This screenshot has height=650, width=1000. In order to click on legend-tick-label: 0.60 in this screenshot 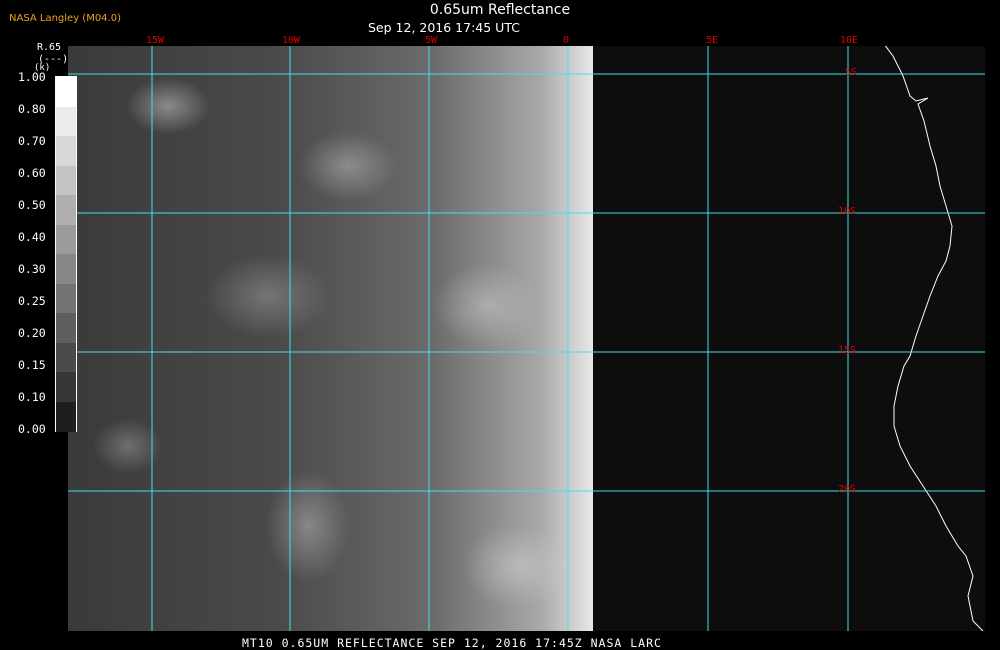, I will do `click(32, 173)`.